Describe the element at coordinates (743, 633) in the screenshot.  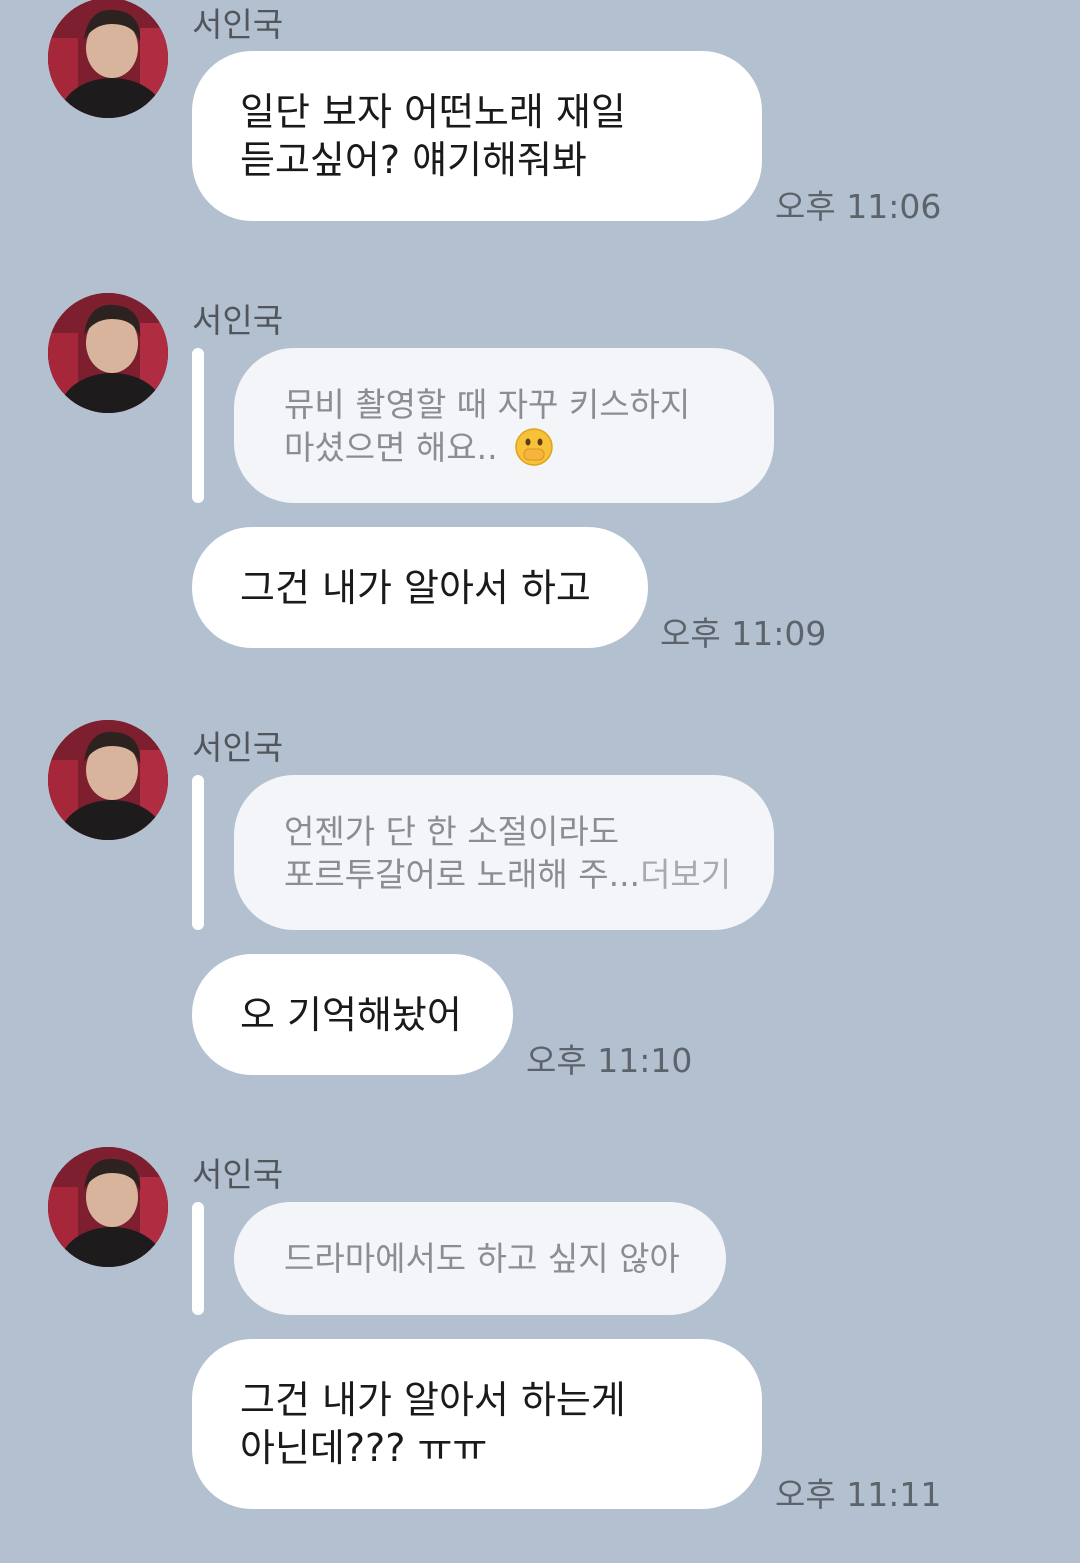
I see `message-time: 오후 11:09` at that location.